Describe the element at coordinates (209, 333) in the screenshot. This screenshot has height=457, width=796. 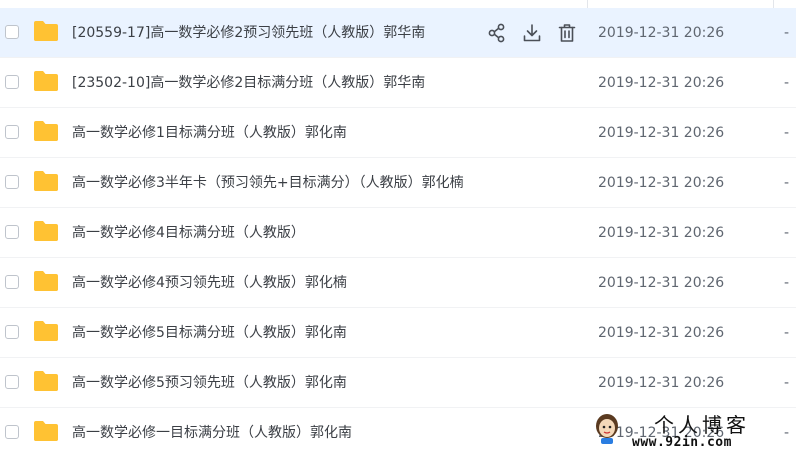
I see `file-name: 高一数学必修5目标满分班（人教版）郭化南` at that location.